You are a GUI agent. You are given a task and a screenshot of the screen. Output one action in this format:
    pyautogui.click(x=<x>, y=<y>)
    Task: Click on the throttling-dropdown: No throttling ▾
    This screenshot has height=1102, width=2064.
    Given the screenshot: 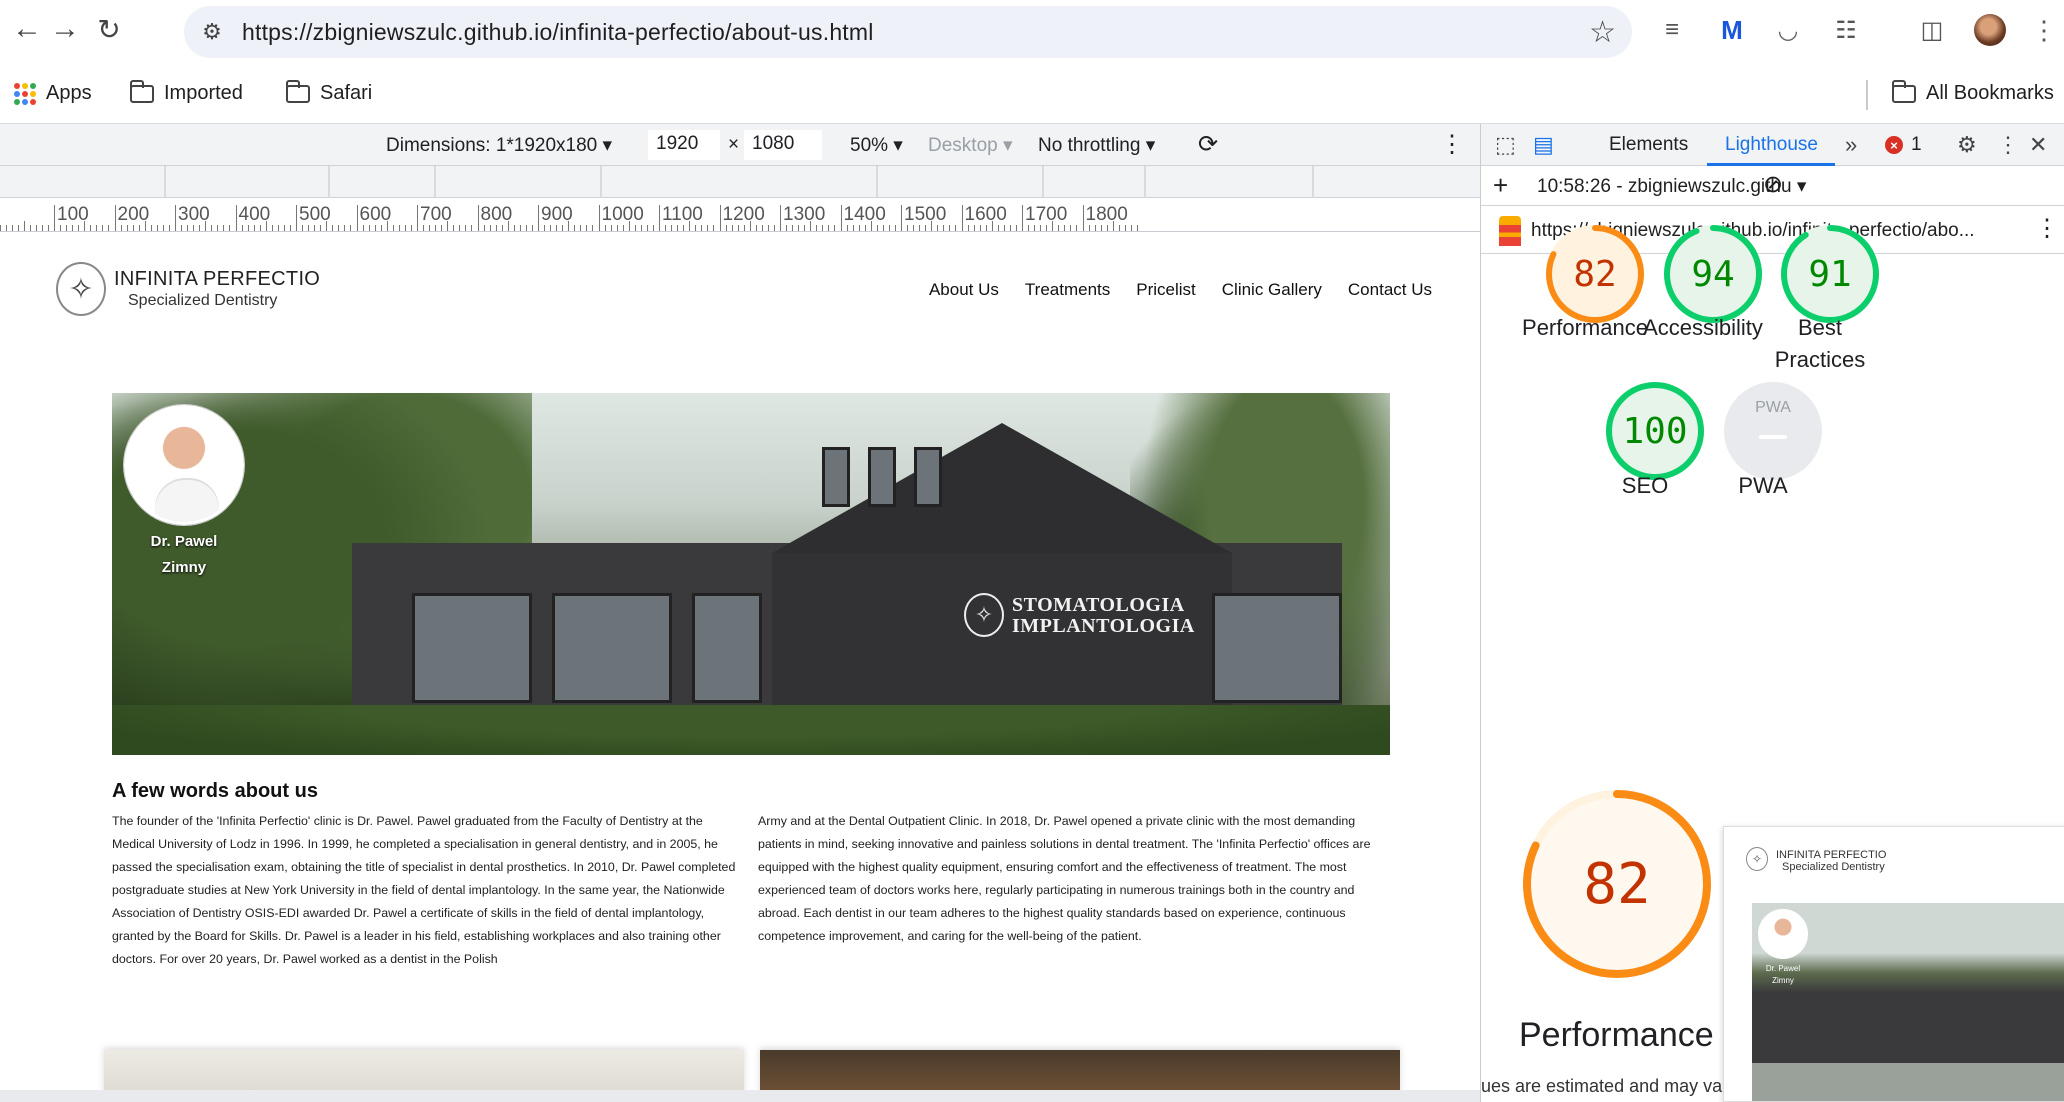 What is the action you would take?
    pyautogui.click(x=1096, y=145)
    